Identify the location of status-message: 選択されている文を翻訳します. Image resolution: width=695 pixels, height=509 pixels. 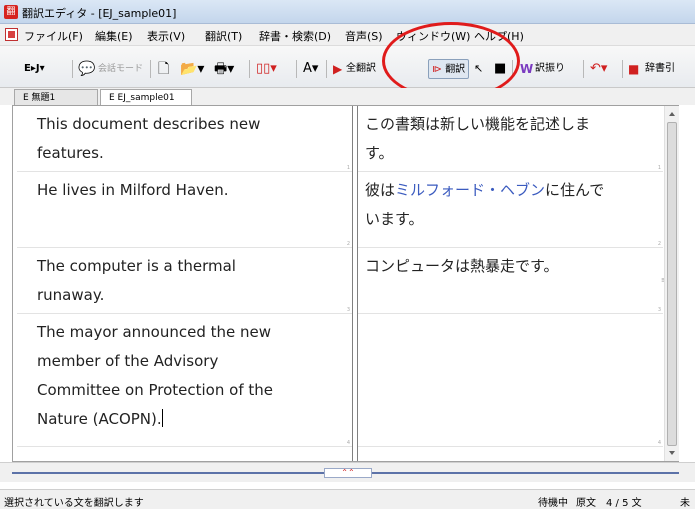
(74, 503).